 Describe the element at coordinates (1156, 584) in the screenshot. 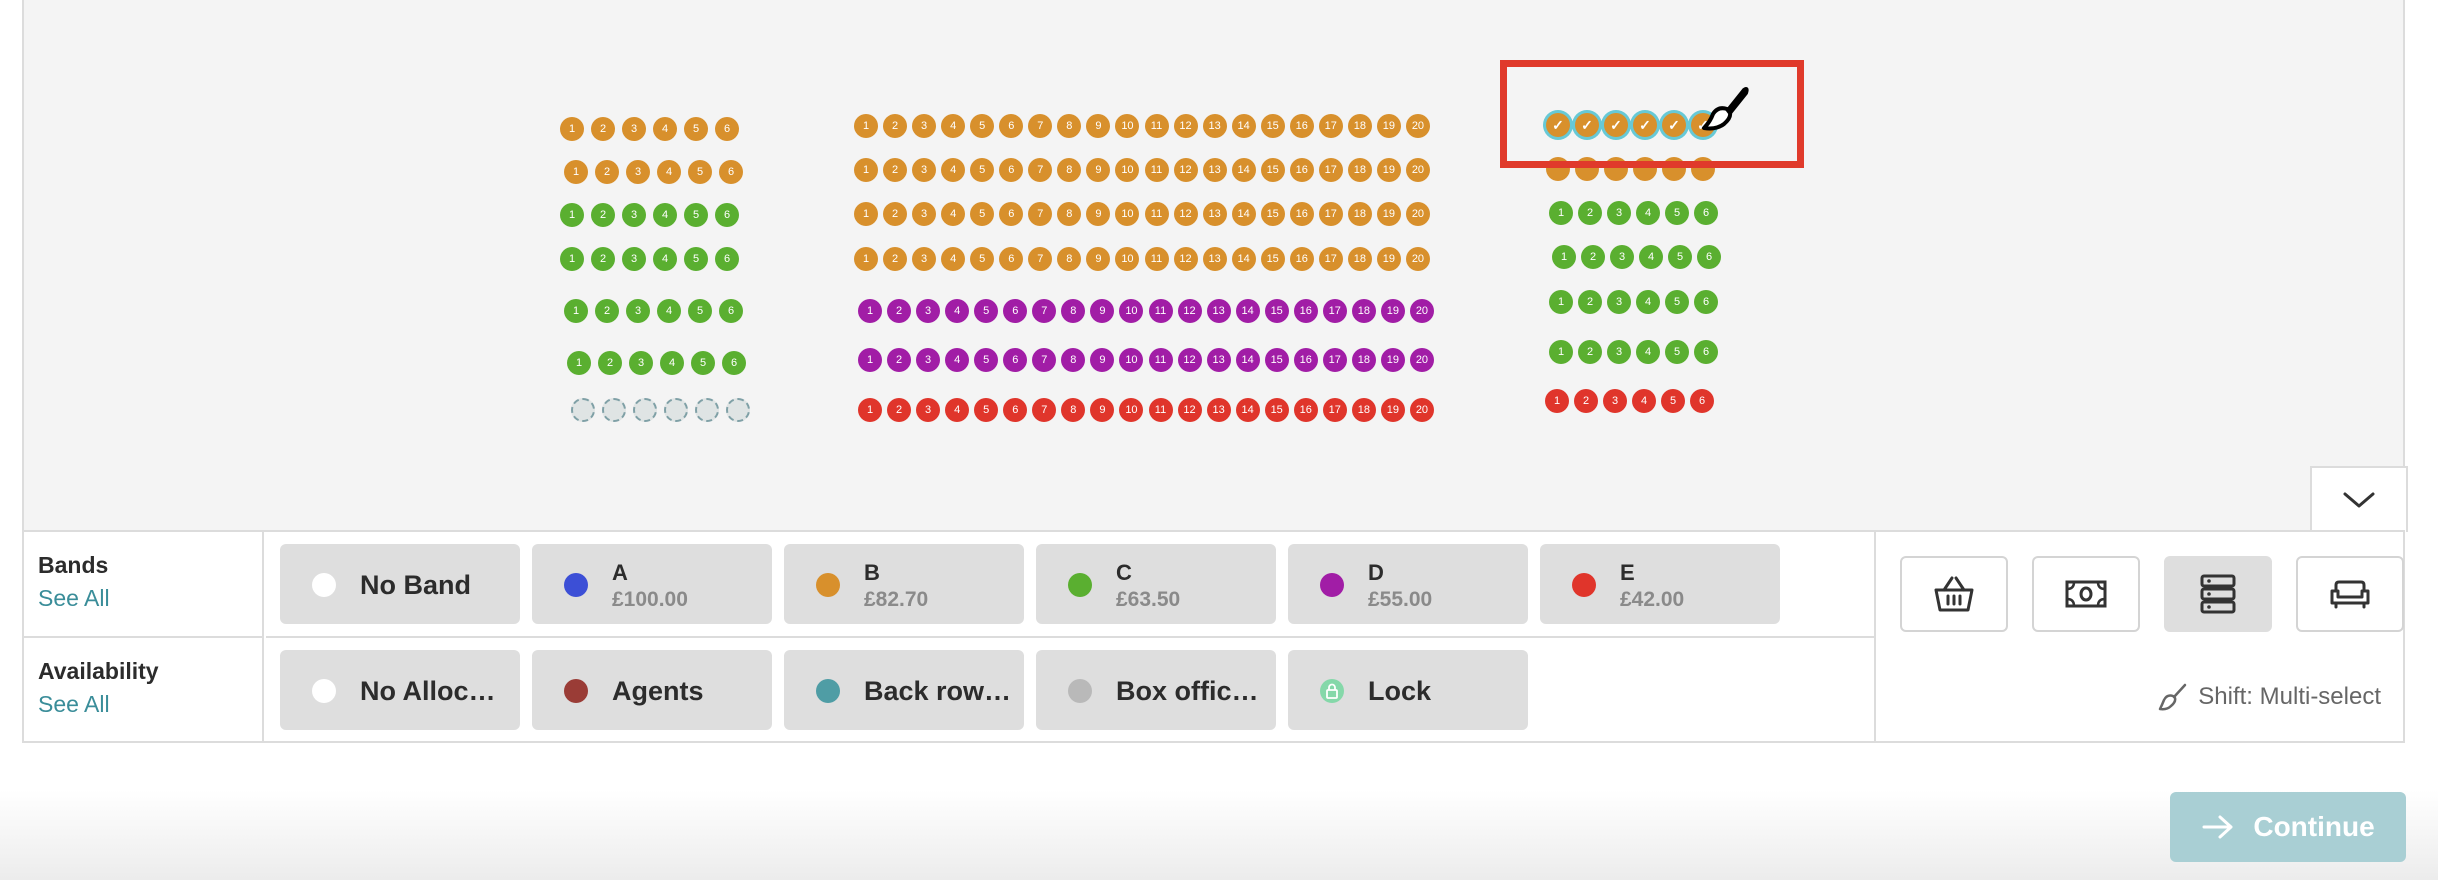

I see `band-chip-c: C £63.50` at that location.